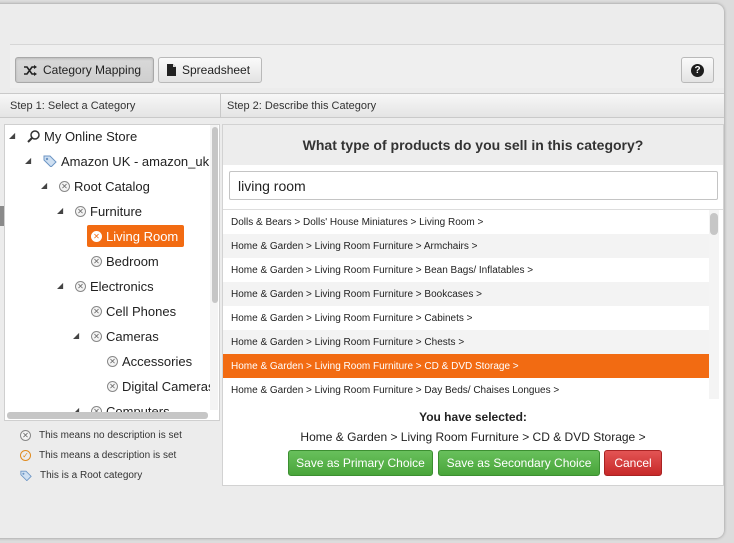  I want to click on tree-node-bedroom: ✕ Bedroom, so click(125, 261).